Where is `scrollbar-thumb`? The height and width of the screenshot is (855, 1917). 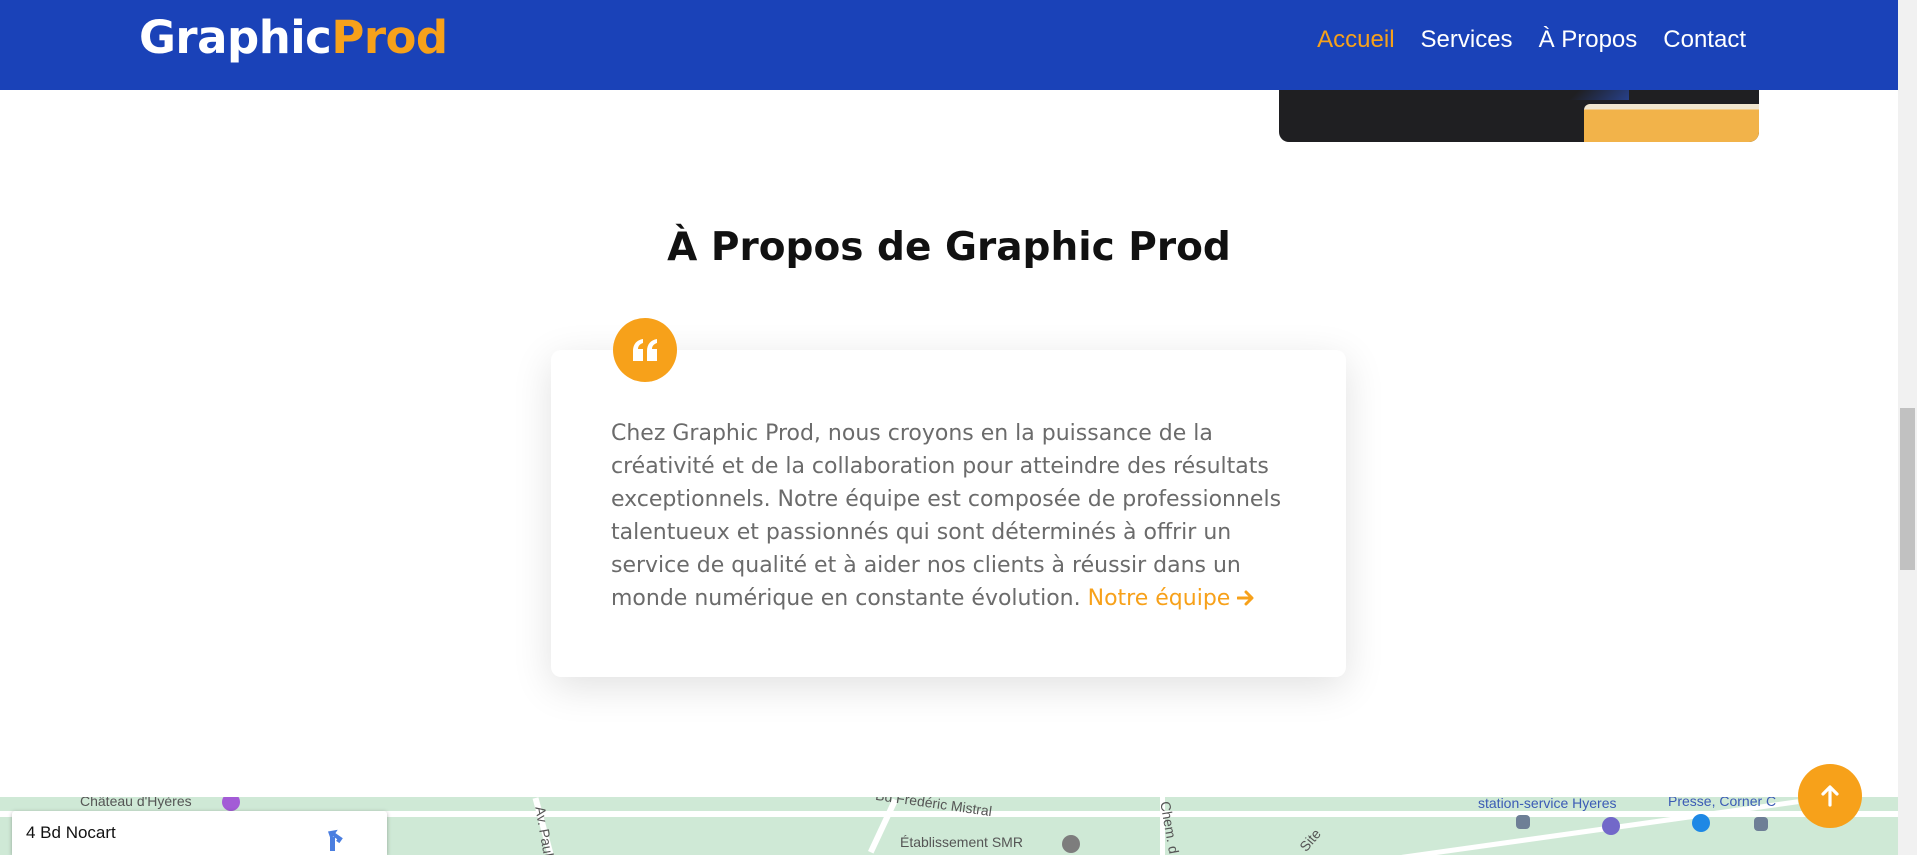
scrollbar-thumb is located at coordinates (1907, 489).